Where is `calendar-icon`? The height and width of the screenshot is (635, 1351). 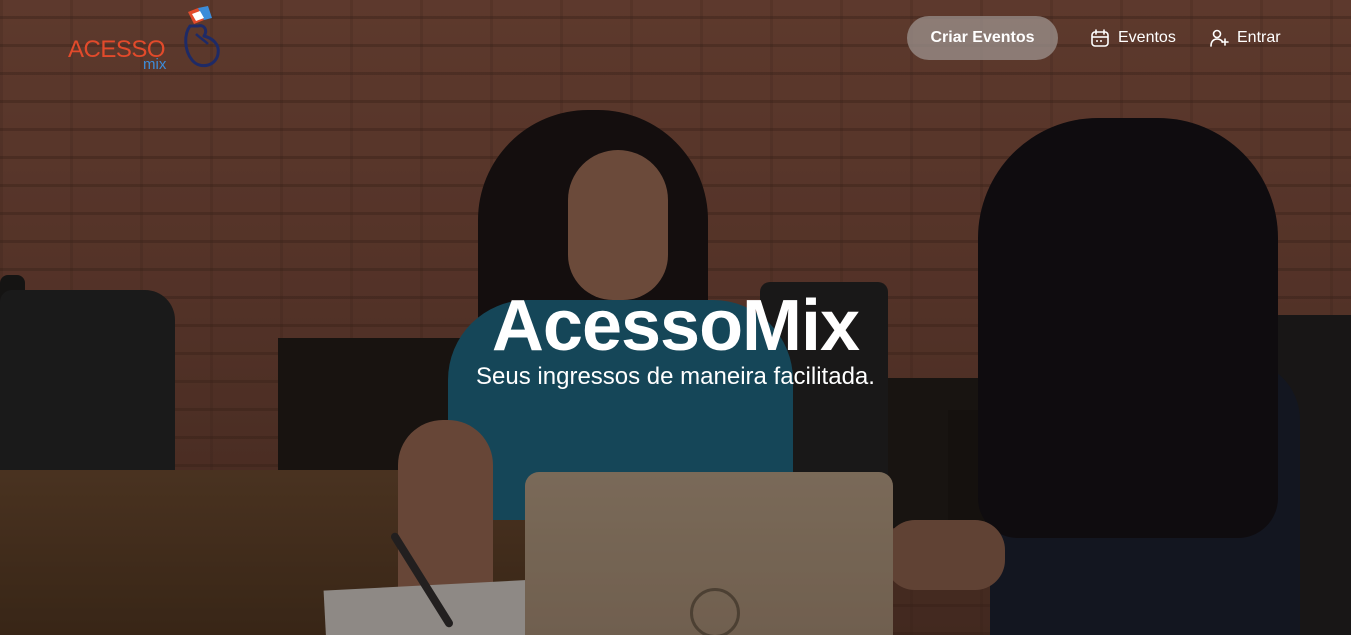
calendar-icon is located at coordinates (1100, 38).